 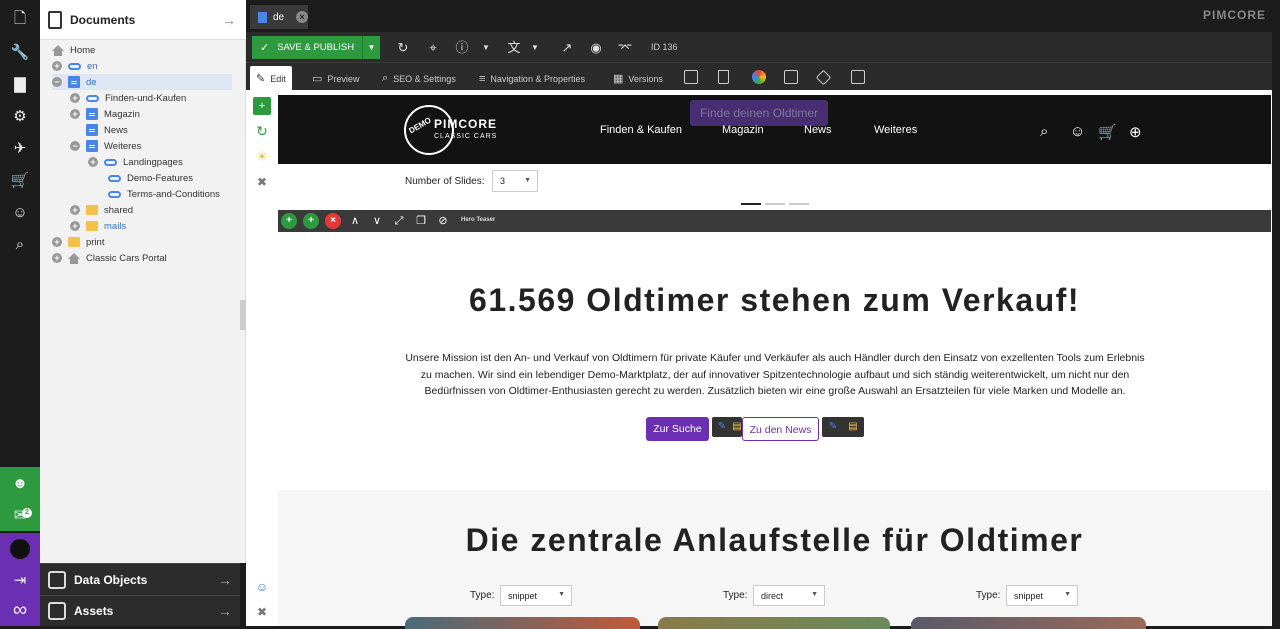 I want to click on tree-node-de: − de, so click(x=142, y=82).